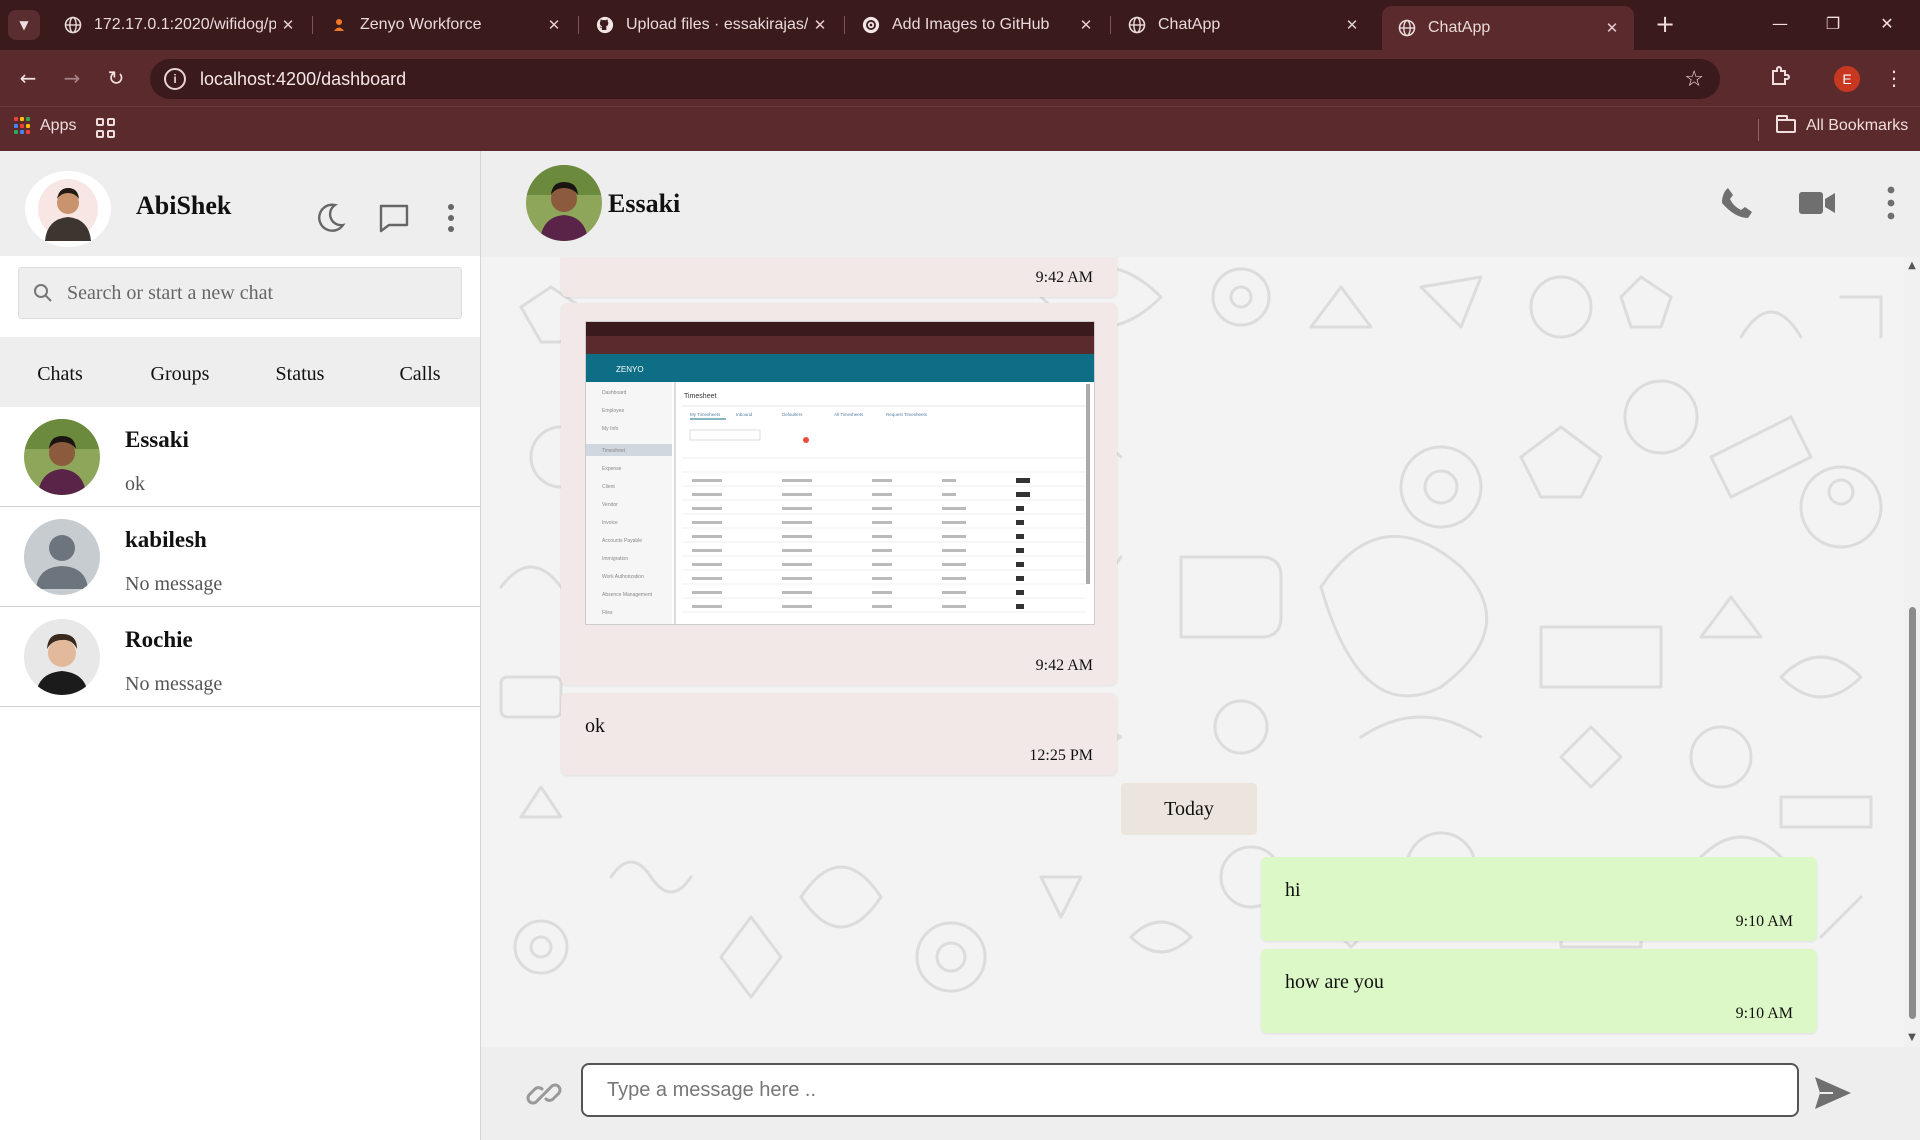 This screenshot has height=1140, width=1920. I want to click on all-bookmarks-button: All Bookmarks, so click(1842, 125).